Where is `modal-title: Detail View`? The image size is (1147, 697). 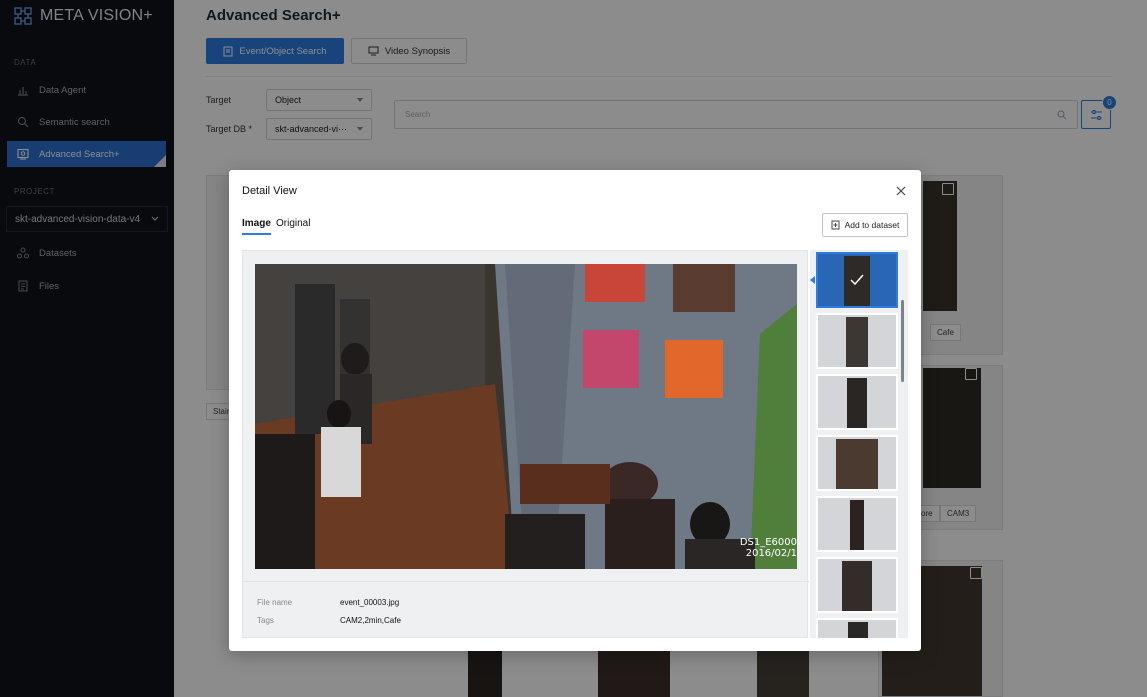
modal-title: Detail View is located at coordinates (269, 191).